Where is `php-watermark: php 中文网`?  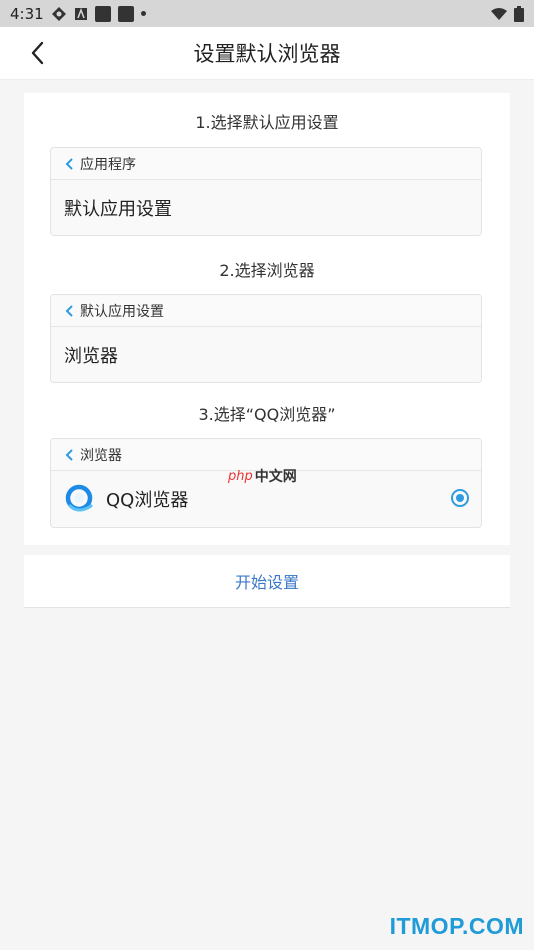
php-watermark: php 中文网 is located at coordinates (262, 476).